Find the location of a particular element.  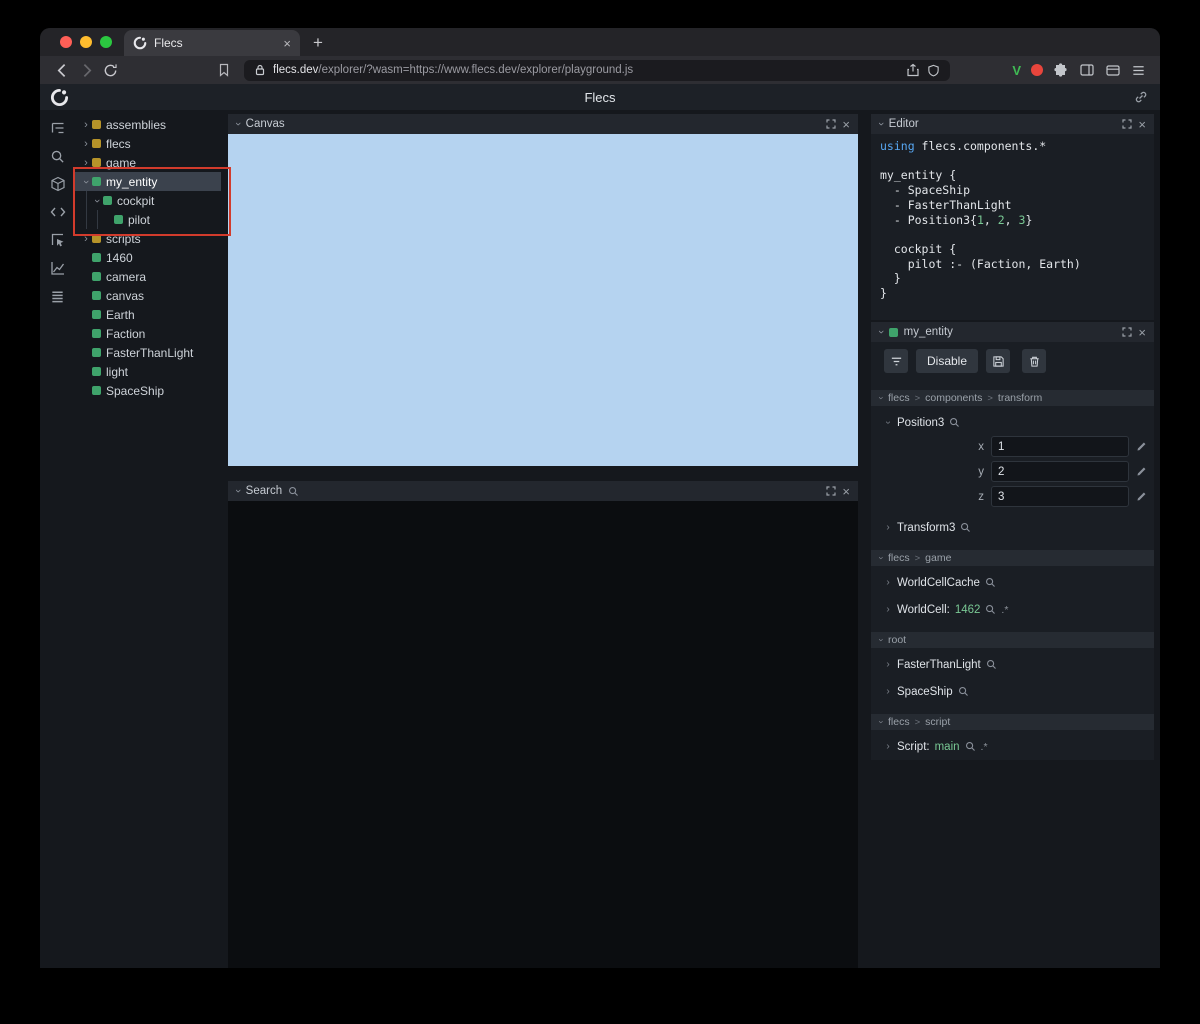

tree-item-flecs: › flecs is located at coordinates (148, 143).